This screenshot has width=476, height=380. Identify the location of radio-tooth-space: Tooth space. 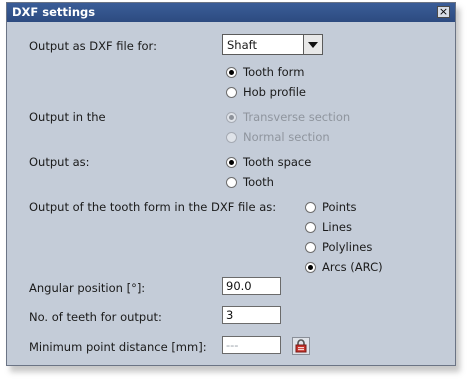
(268, 162).